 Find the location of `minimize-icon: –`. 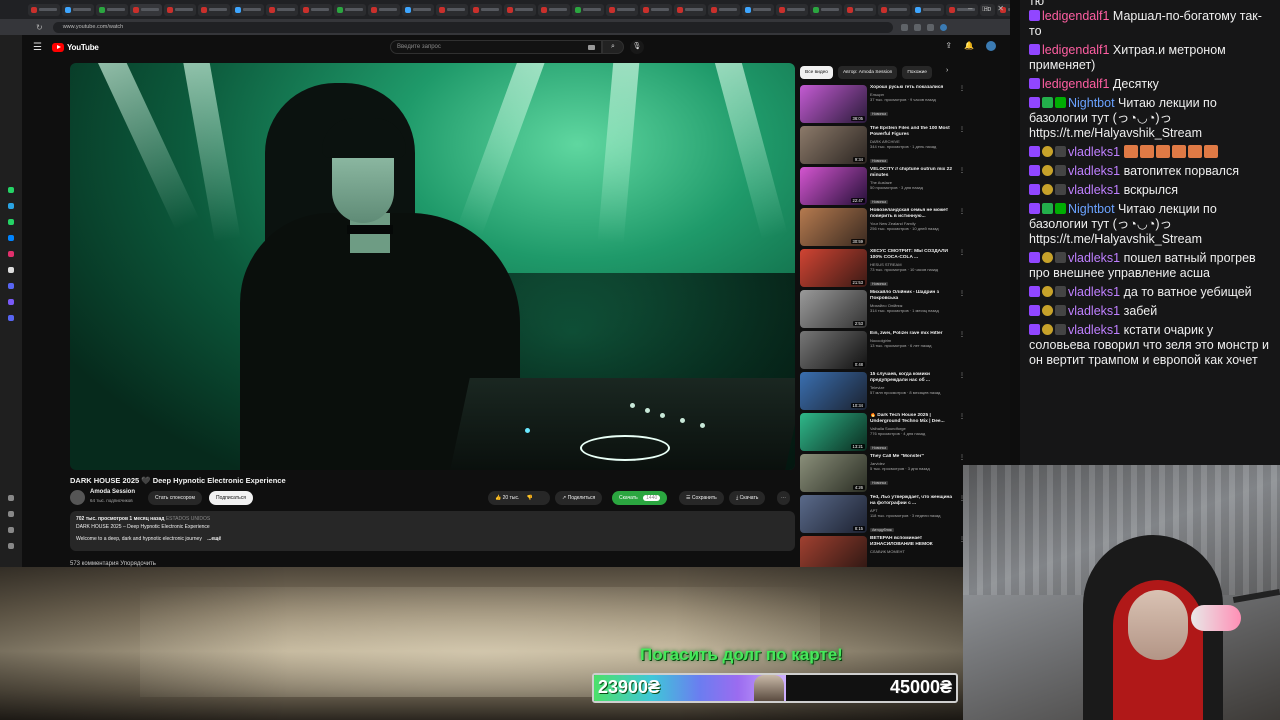

minimize-icon: – is located at coordinates (970, 8).